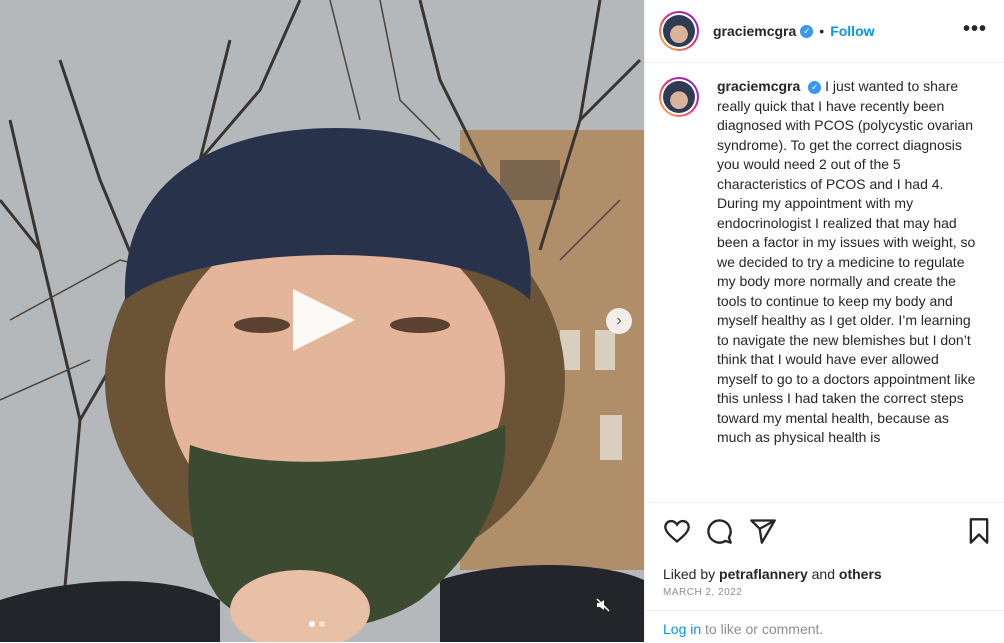 The image size is (1004, 643). What do you see at coordinates (682, 629) in the screenshot?
I see `login-link: Log in` at bounding box center [682, 629].